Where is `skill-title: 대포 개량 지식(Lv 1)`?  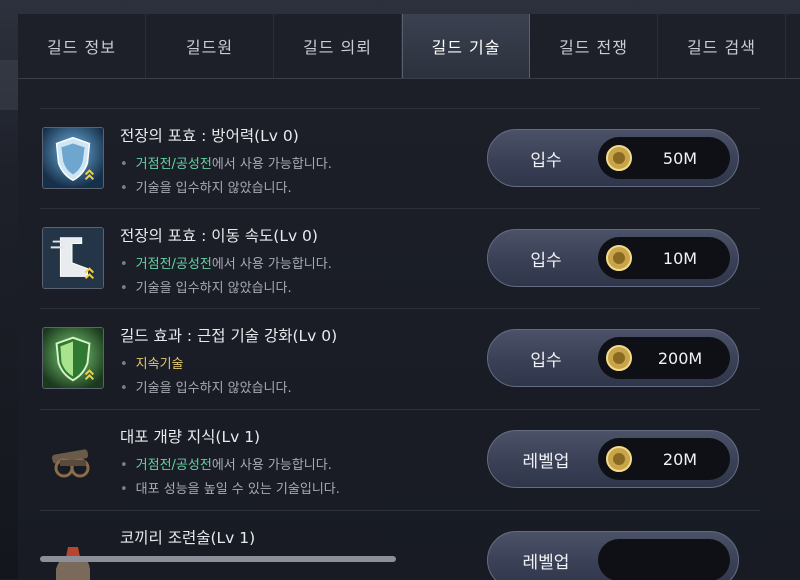
skill-title: 대포 개량 지식(Lv 1) is located at coordinates (190, 437).